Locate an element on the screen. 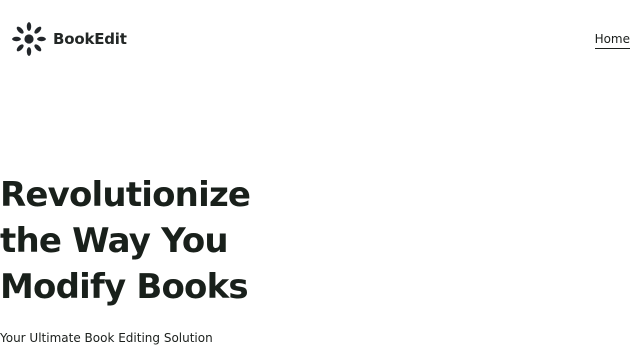 This screenshot has width=640, height=360. sunburst-logo-icon is located at coordinates (29, 39).